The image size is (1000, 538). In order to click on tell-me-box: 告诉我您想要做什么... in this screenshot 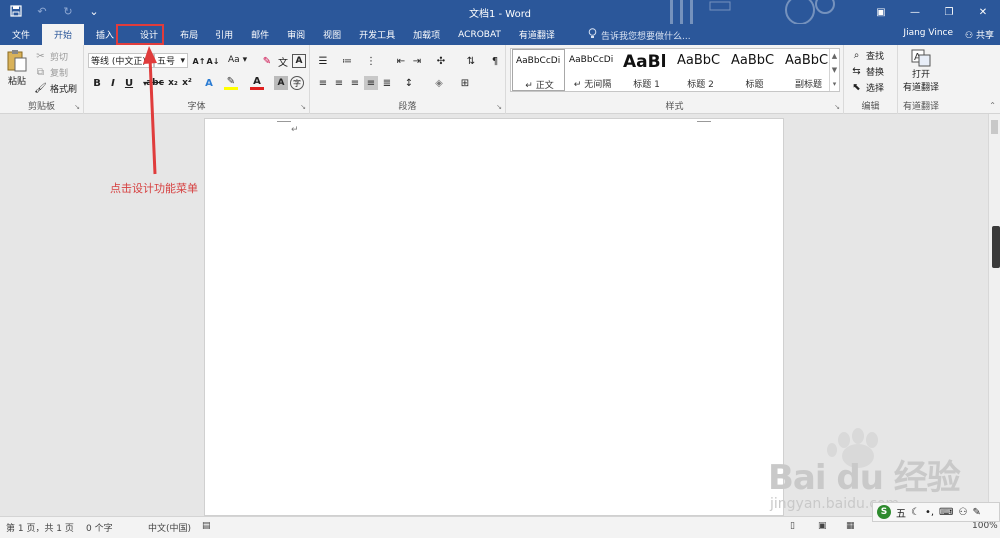, I will do `click(639, 35)`.